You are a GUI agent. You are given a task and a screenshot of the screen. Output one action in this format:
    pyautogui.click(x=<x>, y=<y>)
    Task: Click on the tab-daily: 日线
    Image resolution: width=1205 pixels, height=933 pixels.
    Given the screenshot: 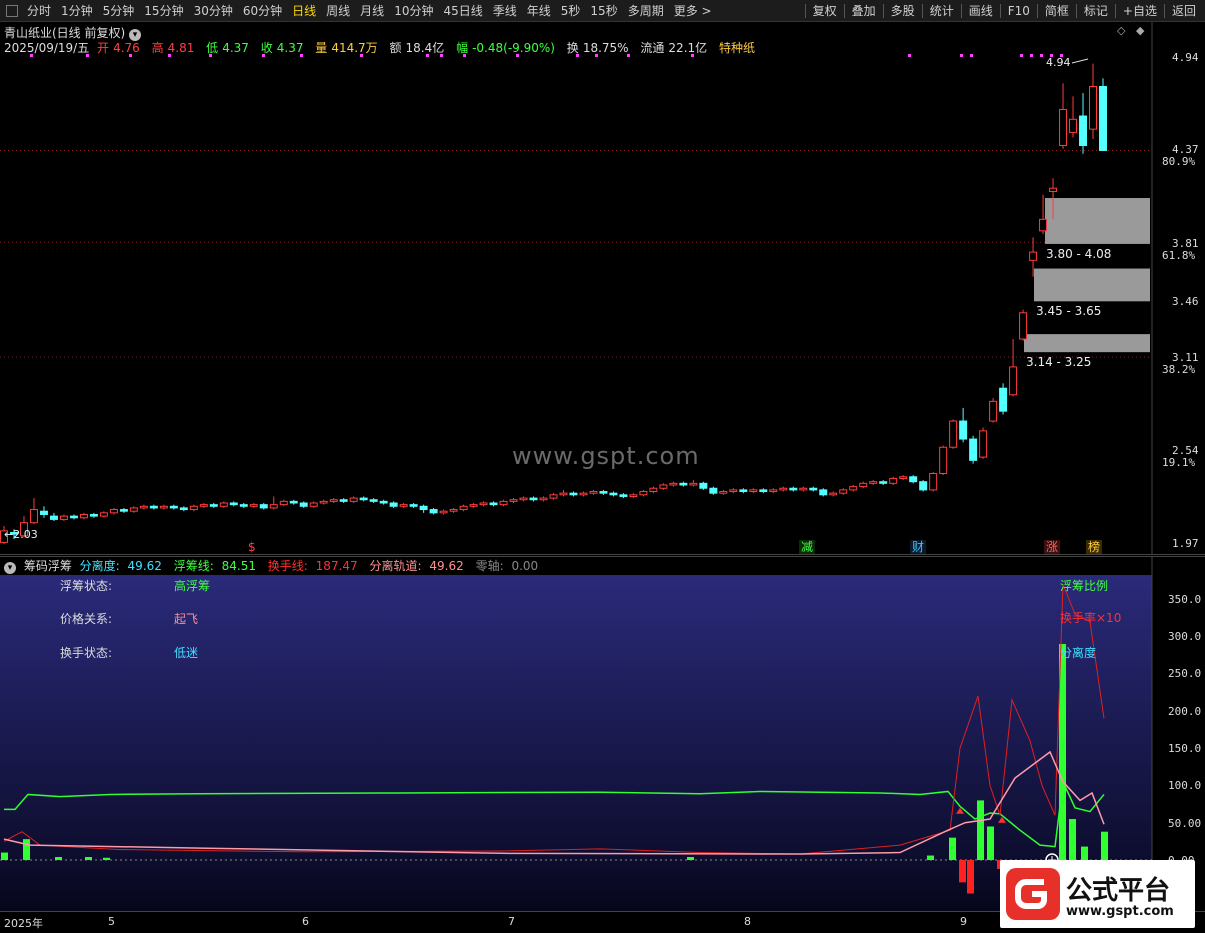 What is the action you would take?
    pyautogui.click(x=304, y=11)
    